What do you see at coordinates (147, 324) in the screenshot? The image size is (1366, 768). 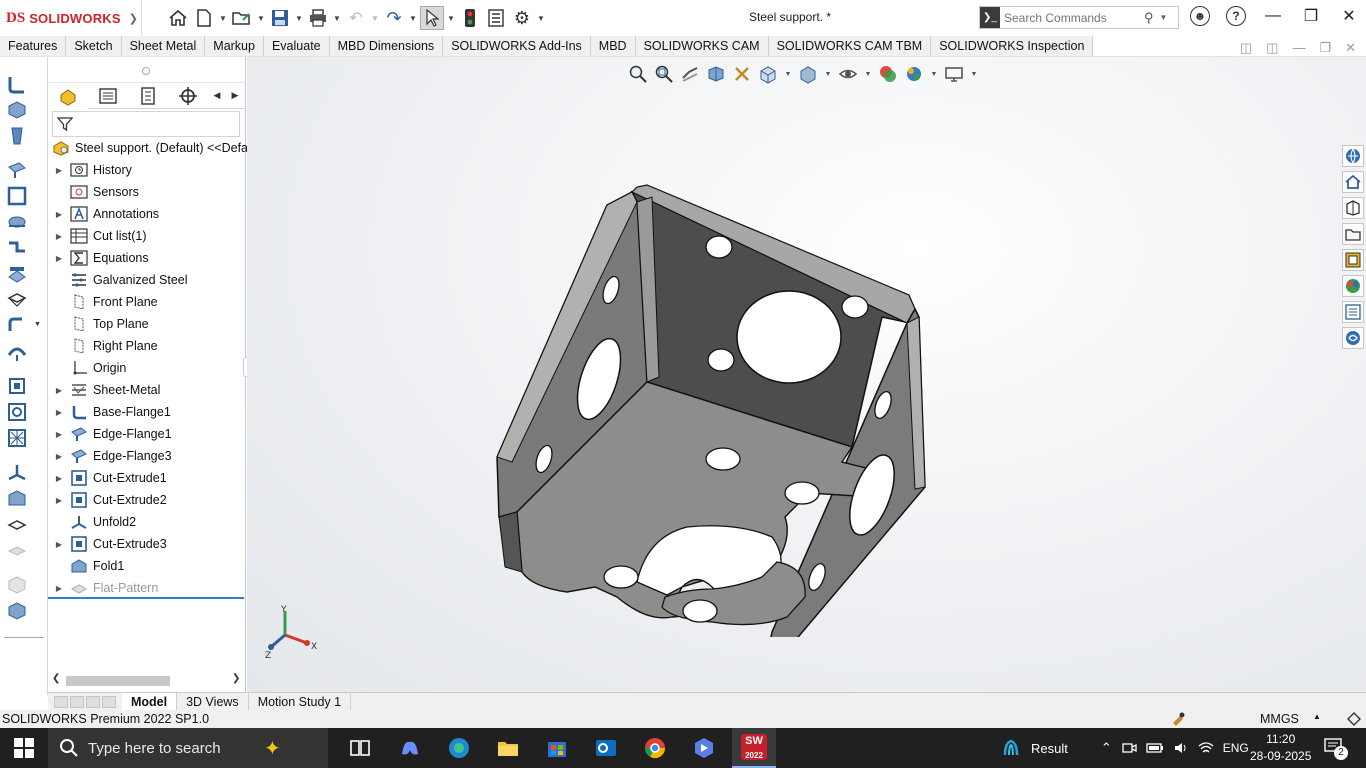 I see `tree-item: Top Plane` at bounding box center [147, 324].